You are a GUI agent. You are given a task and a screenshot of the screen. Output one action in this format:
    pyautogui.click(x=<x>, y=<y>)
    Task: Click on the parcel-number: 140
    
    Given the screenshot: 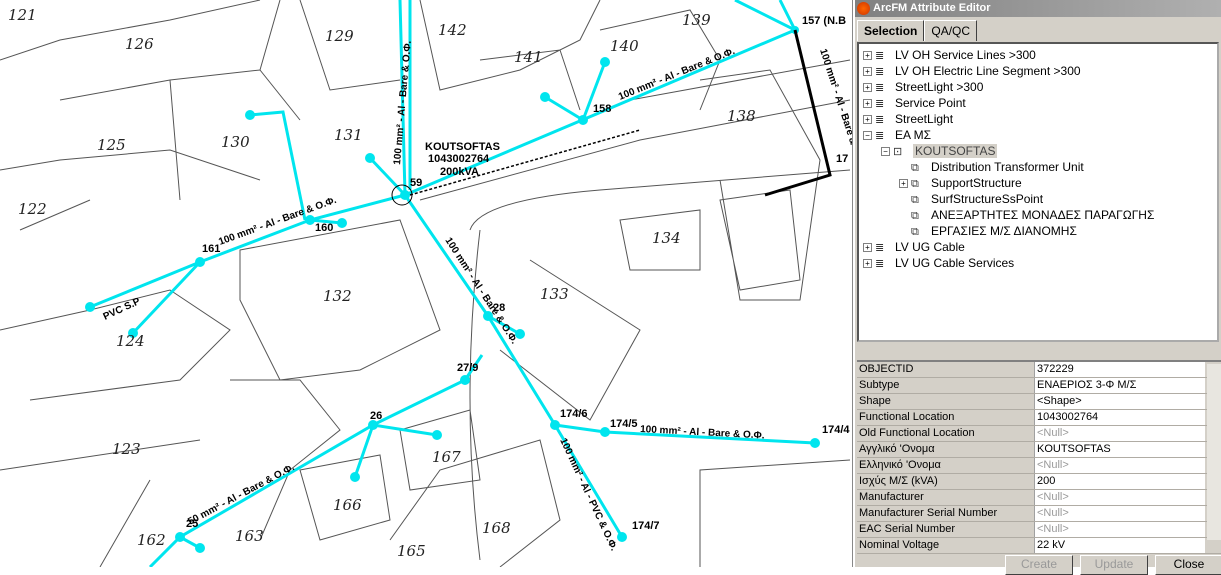 What is the action you would take?
    pyautogui.click(x=624, y=46)
    